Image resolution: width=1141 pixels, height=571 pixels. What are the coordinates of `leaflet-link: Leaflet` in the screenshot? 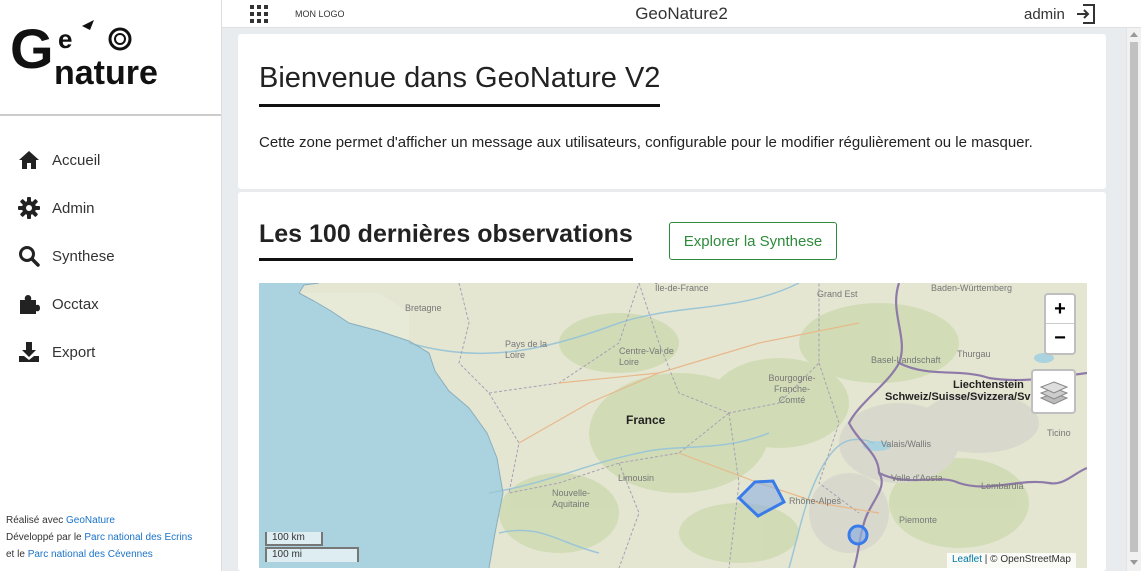 It's located at (967, 559).